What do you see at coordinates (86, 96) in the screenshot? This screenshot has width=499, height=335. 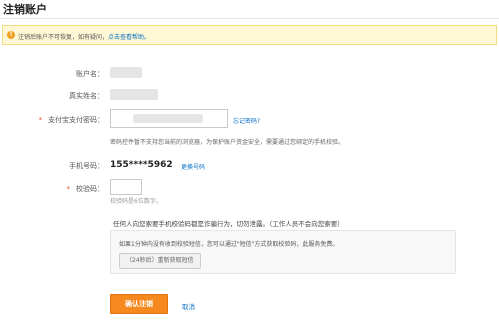 I see `realname-label: 真实姓名：` at bounding box center [86, 96].